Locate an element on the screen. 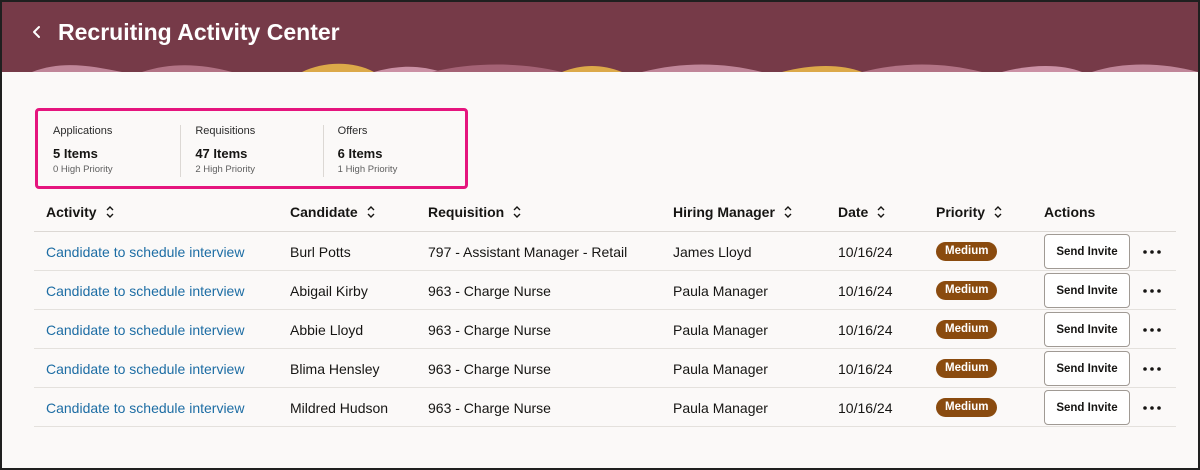 This screenshot has height=470, width=1200. summary-card-offers: Offers 6 Items 1 High Priority is located at coordinates (393, 148).